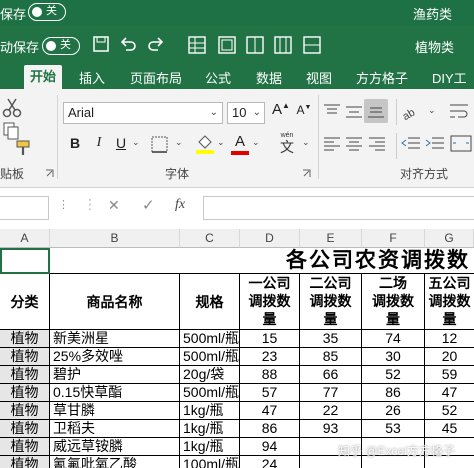 Image resolution: width=474 pixels, height=468 pixels. What do you see at coordinates (115, 411) in the screenshot?
I see `cell-product: 草甘膦` at bounding box center [115, 411].